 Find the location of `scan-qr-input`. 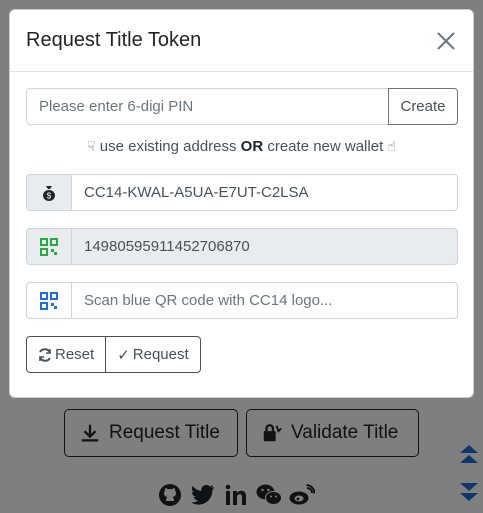

scan-qr-input is located at coordinates (264, 300).